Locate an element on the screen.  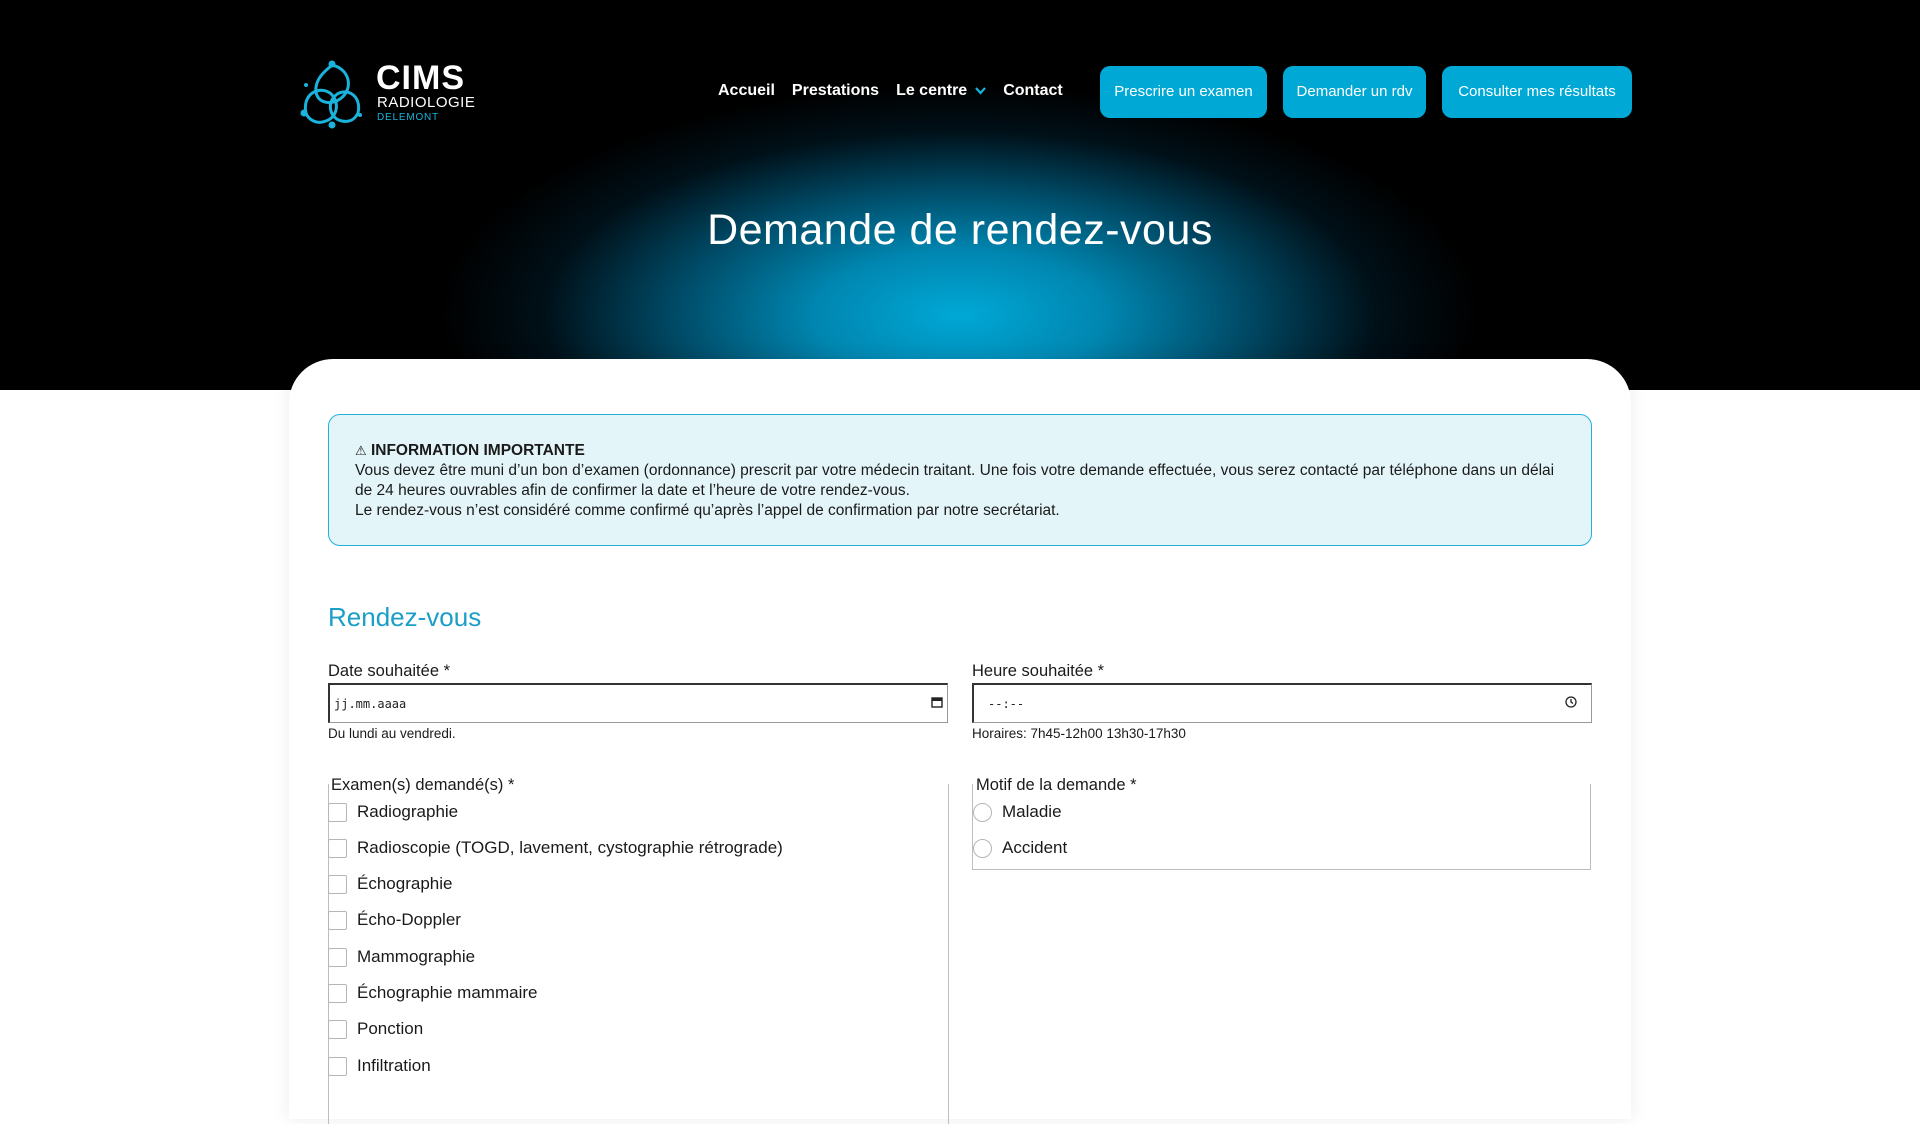
exams-legend: Examen(s) demandé(s) * is located at coordinates (423, 785).